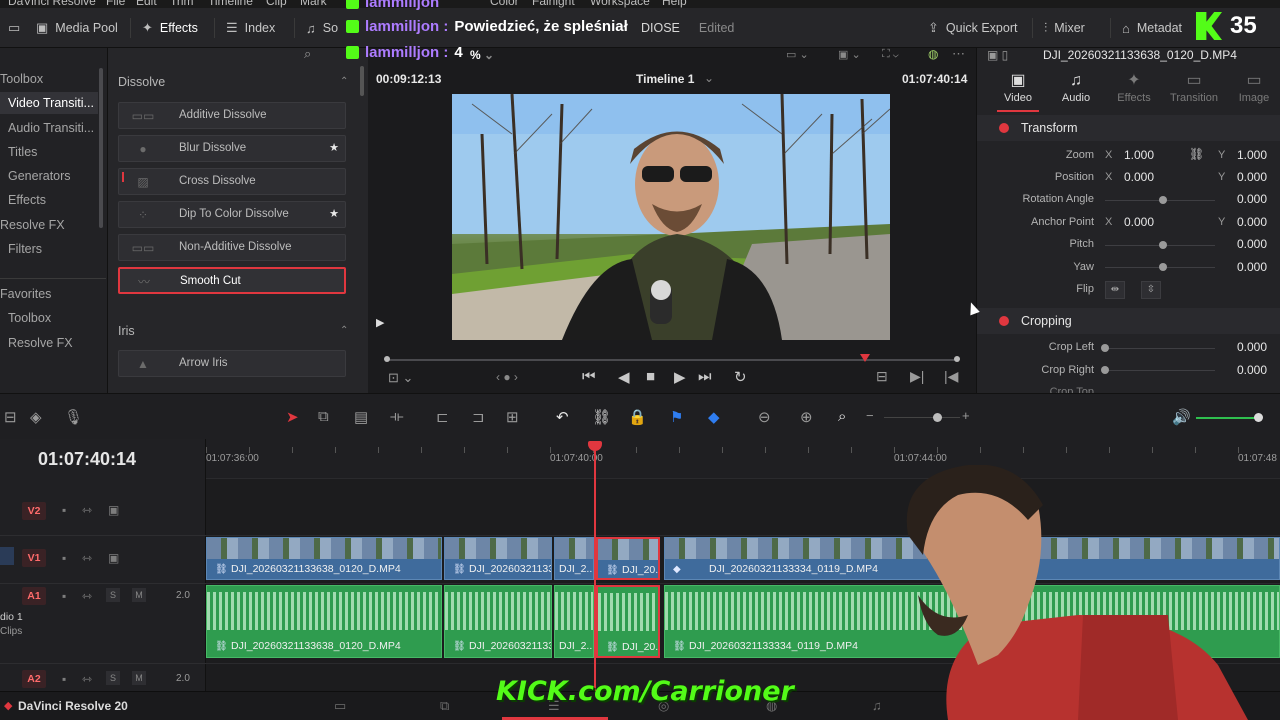  Describe the element at coordinates (10, 417) in the screenshot. I see `layout-icon: ⊟` at that location.